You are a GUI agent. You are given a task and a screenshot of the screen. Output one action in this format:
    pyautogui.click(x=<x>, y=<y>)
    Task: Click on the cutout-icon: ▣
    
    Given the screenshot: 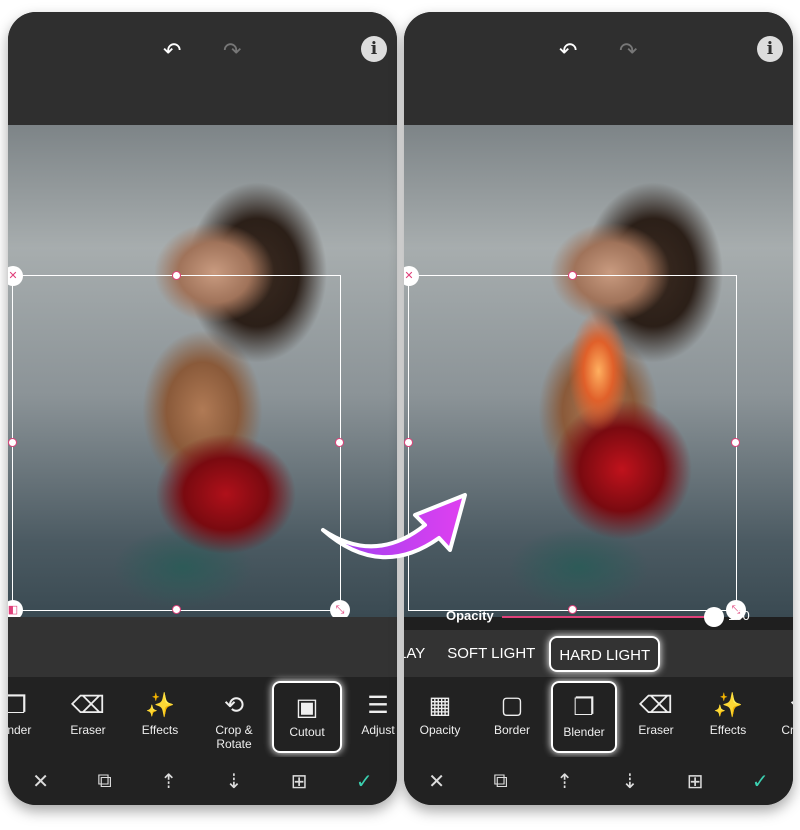 What is the action you would take?
    pyautogui.click(x=307, y=707)
    